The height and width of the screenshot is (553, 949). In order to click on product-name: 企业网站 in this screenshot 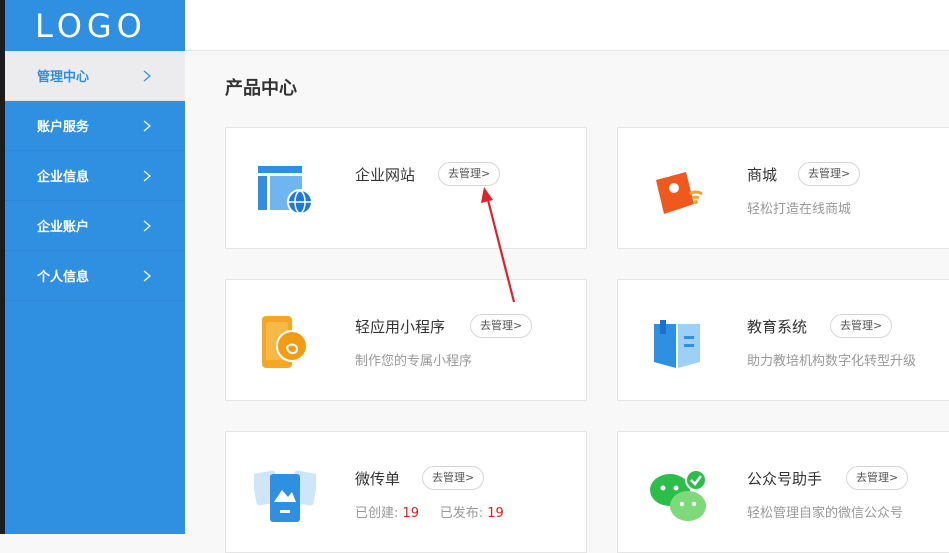, I will do `click(385, 175)`.